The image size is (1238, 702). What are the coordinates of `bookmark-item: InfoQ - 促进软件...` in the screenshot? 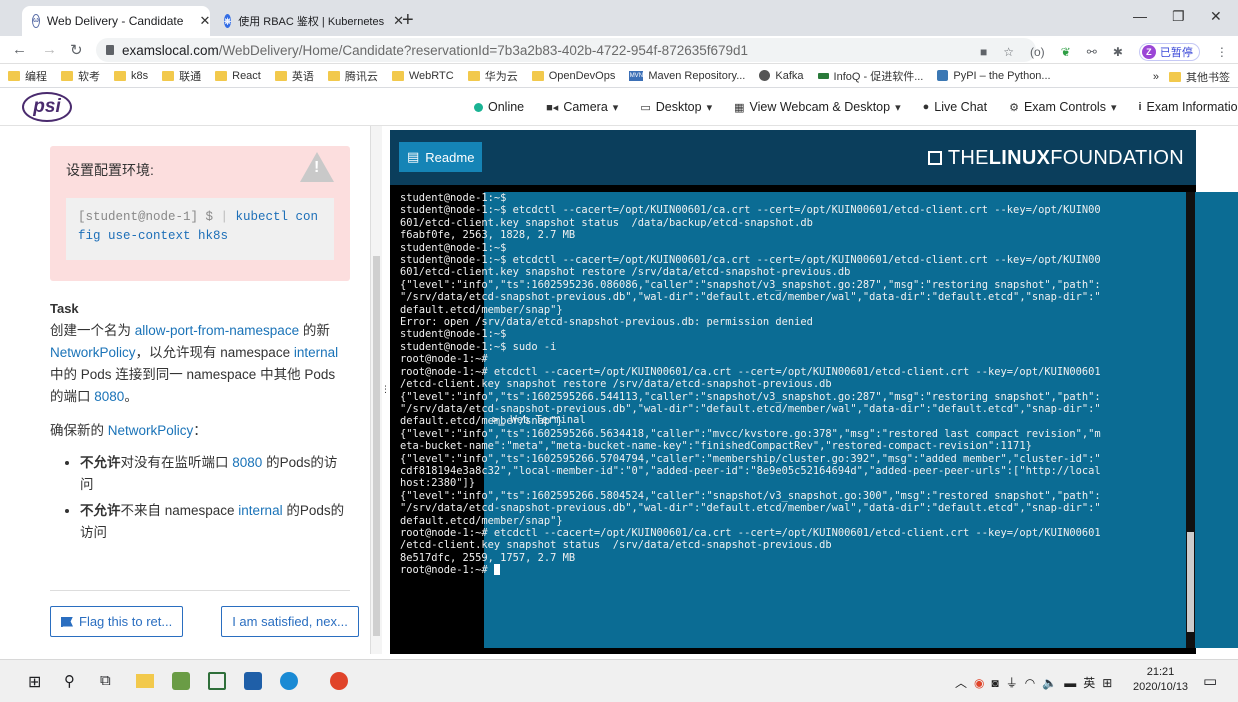 It's located at (870, 76).